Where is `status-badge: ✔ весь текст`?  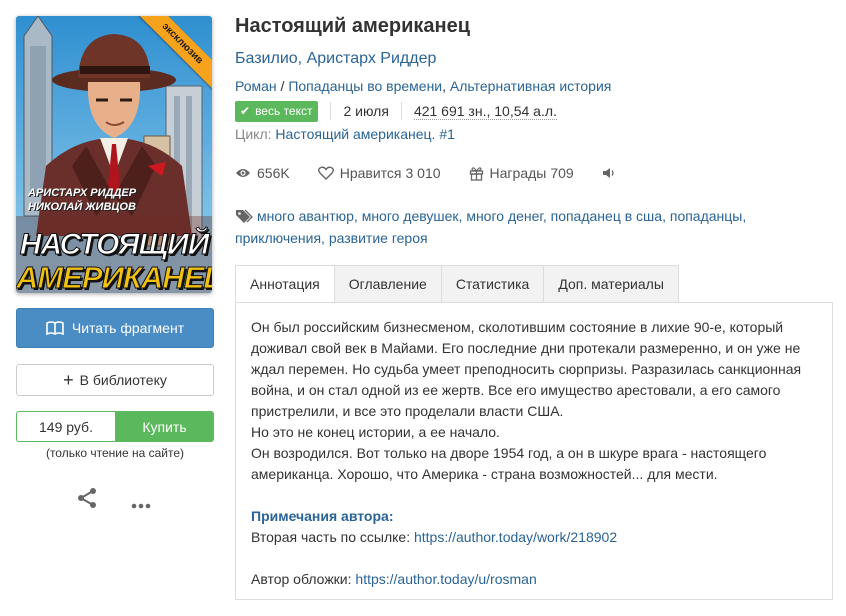
status-badge: ✔ весь текст is located at coordinates (277, 111).